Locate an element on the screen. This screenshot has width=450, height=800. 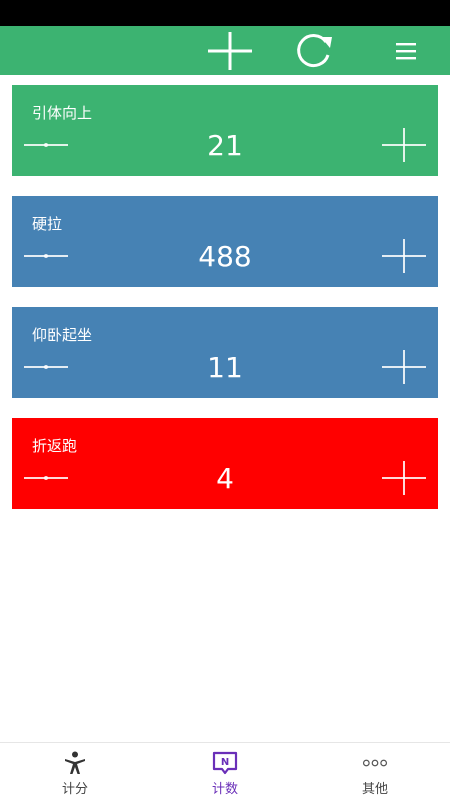
counter-value: 21 is located at coordinates (225, 145).